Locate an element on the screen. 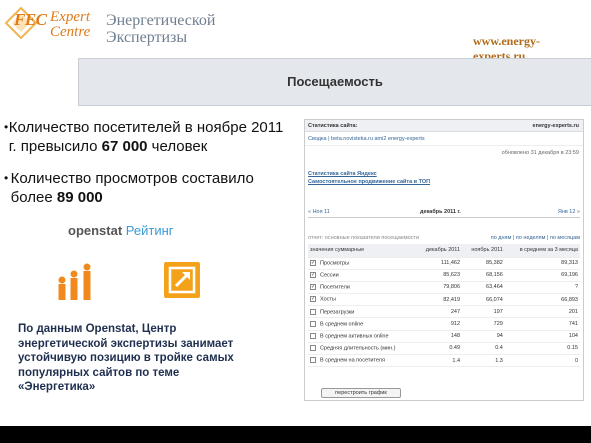 The height and width of the screenshot is (443, 591). value-dec: 82,419 is located at coordinates (439, 300).